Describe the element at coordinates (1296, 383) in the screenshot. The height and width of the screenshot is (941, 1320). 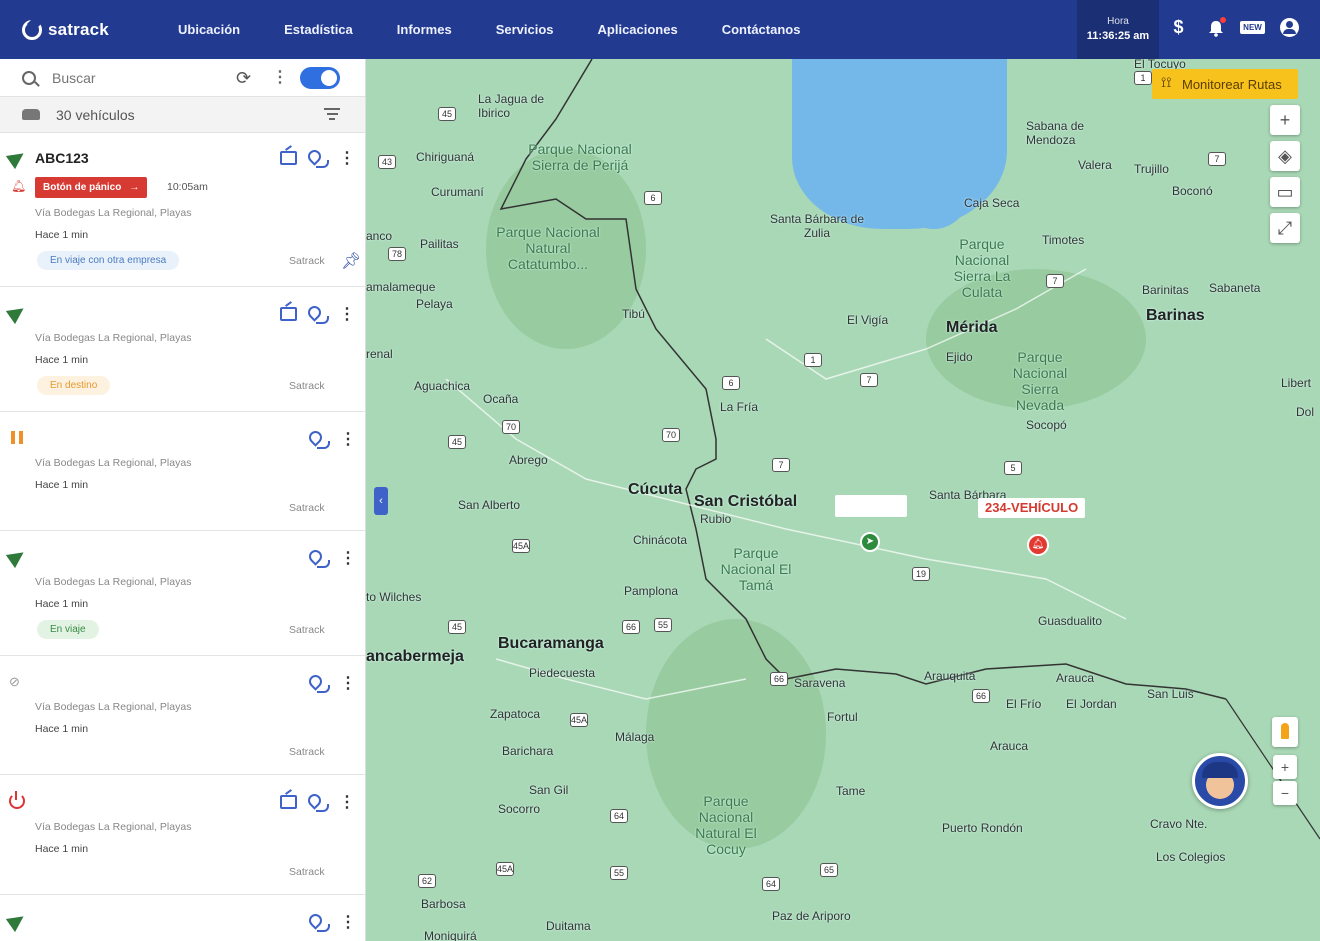
I see `map-place-label: Libert` at that location.